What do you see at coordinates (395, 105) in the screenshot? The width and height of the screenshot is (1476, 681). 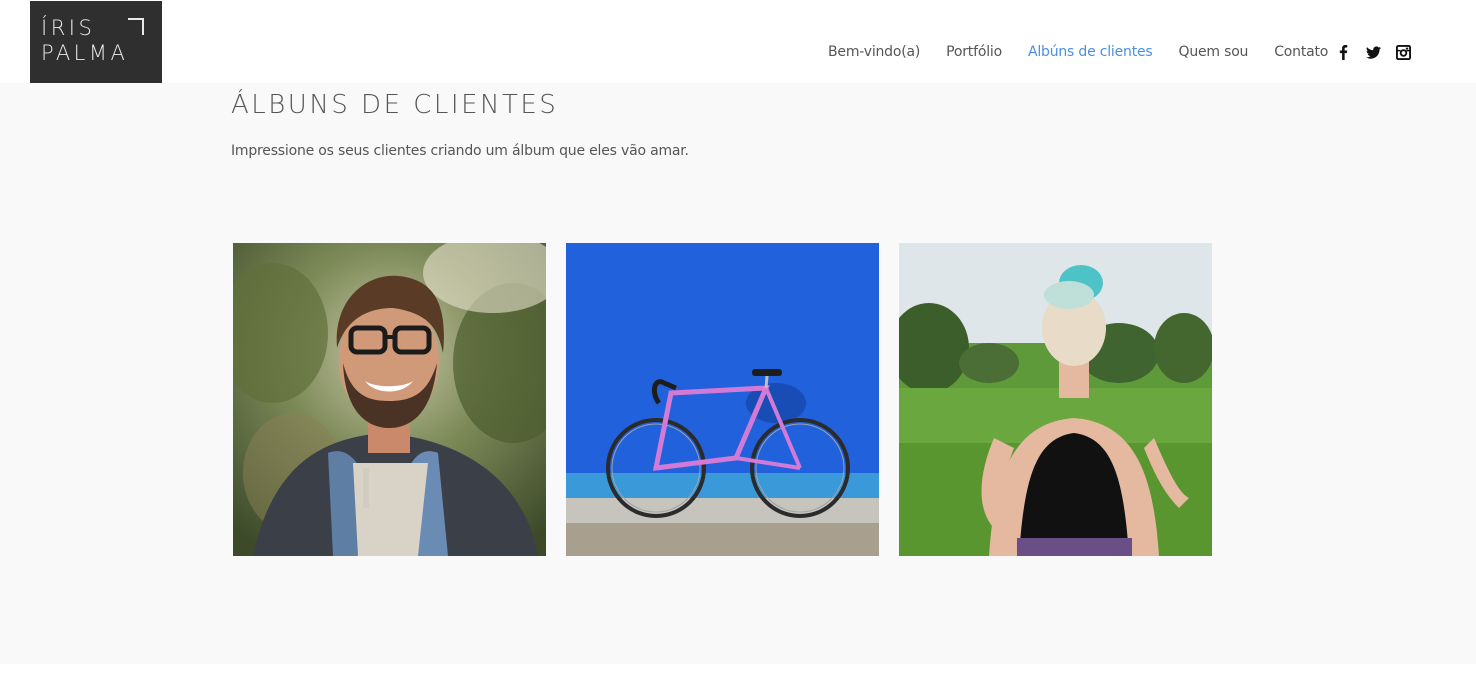 I see `page-title: ÁLBUNS DE CLIENTES` at bounding box center [395, 105].